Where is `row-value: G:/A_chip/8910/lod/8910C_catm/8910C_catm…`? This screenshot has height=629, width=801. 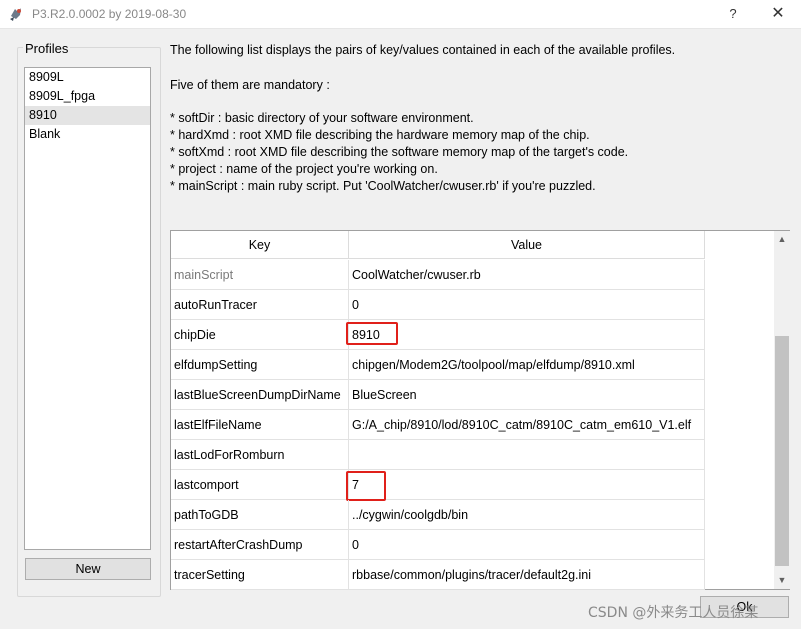 row-value: G:/A_chip/8910/lod/8910C_catm/8910C_catm… is located at coordinates (527, 425).